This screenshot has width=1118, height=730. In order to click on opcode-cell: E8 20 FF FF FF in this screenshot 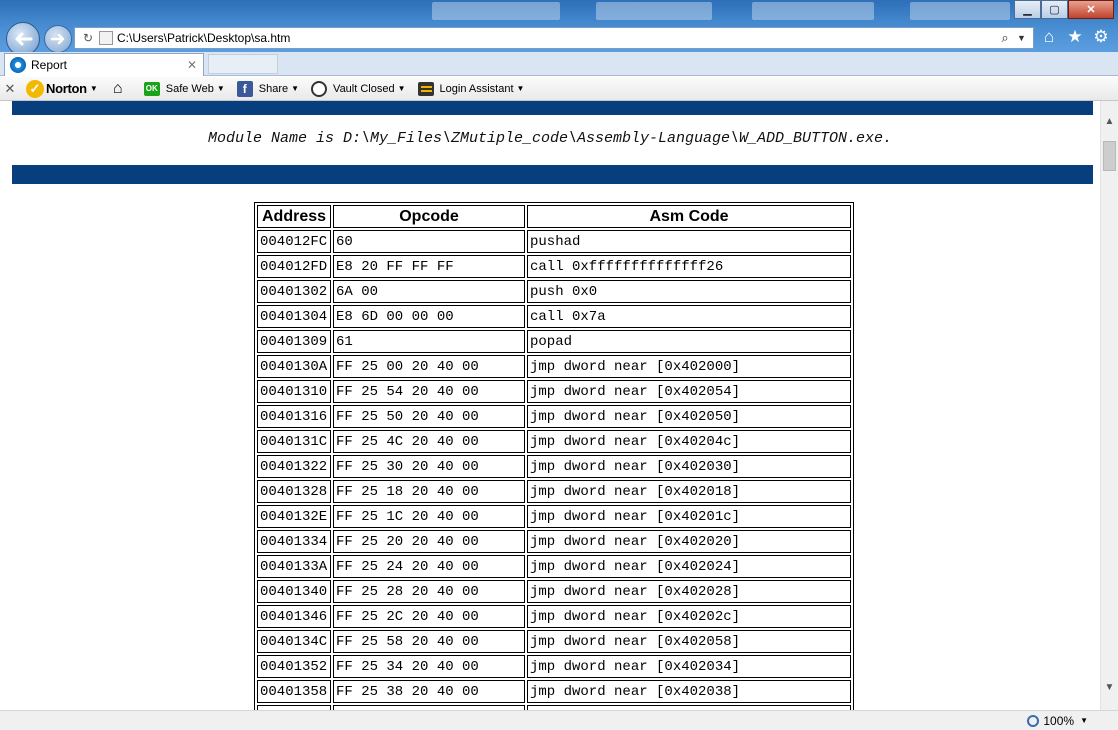, I will do `click(429, 266)`.